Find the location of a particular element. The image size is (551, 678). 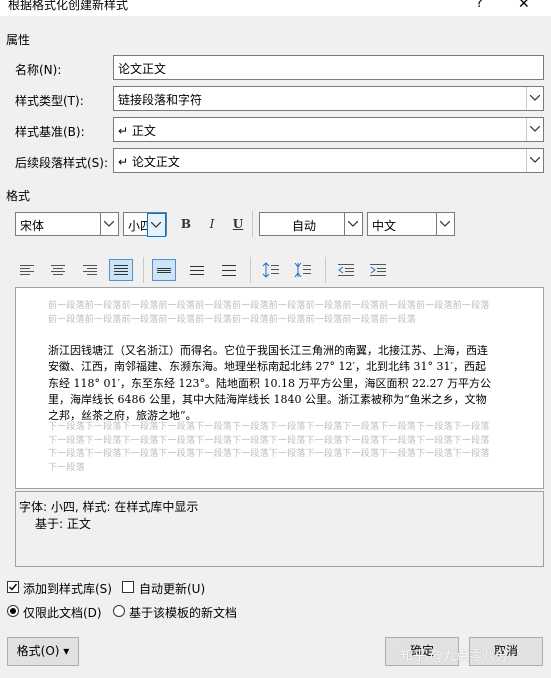

font-color-select: 自动 is located at coordinates (311, 224).